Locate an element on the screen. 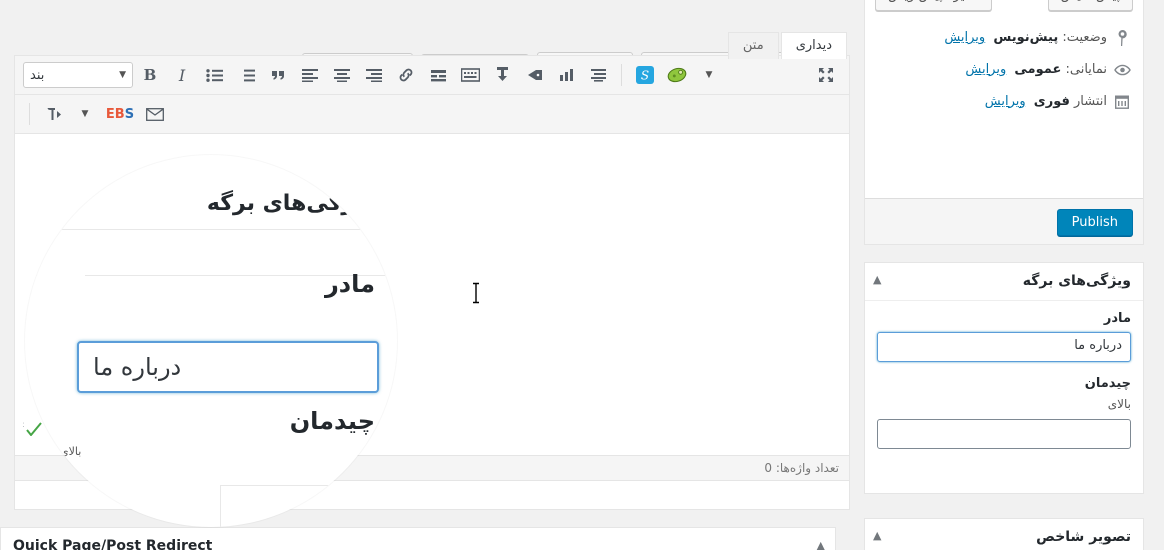 Image resolution: width=1164 pixels, height=550 pixels. editor-toolbar-row-1: ▼ S I B ▼ بند is located at coordinates (432, 75).